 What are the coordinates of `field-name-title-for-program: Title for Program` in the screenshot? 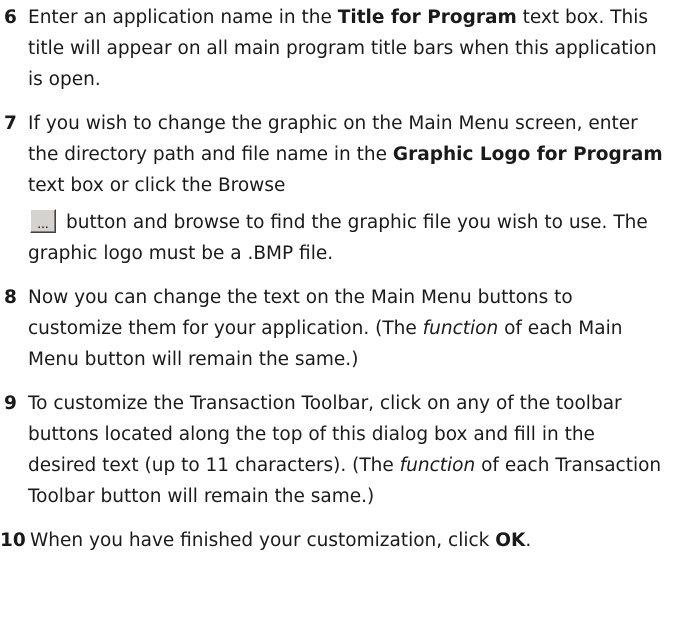 It's located at (427, 17).